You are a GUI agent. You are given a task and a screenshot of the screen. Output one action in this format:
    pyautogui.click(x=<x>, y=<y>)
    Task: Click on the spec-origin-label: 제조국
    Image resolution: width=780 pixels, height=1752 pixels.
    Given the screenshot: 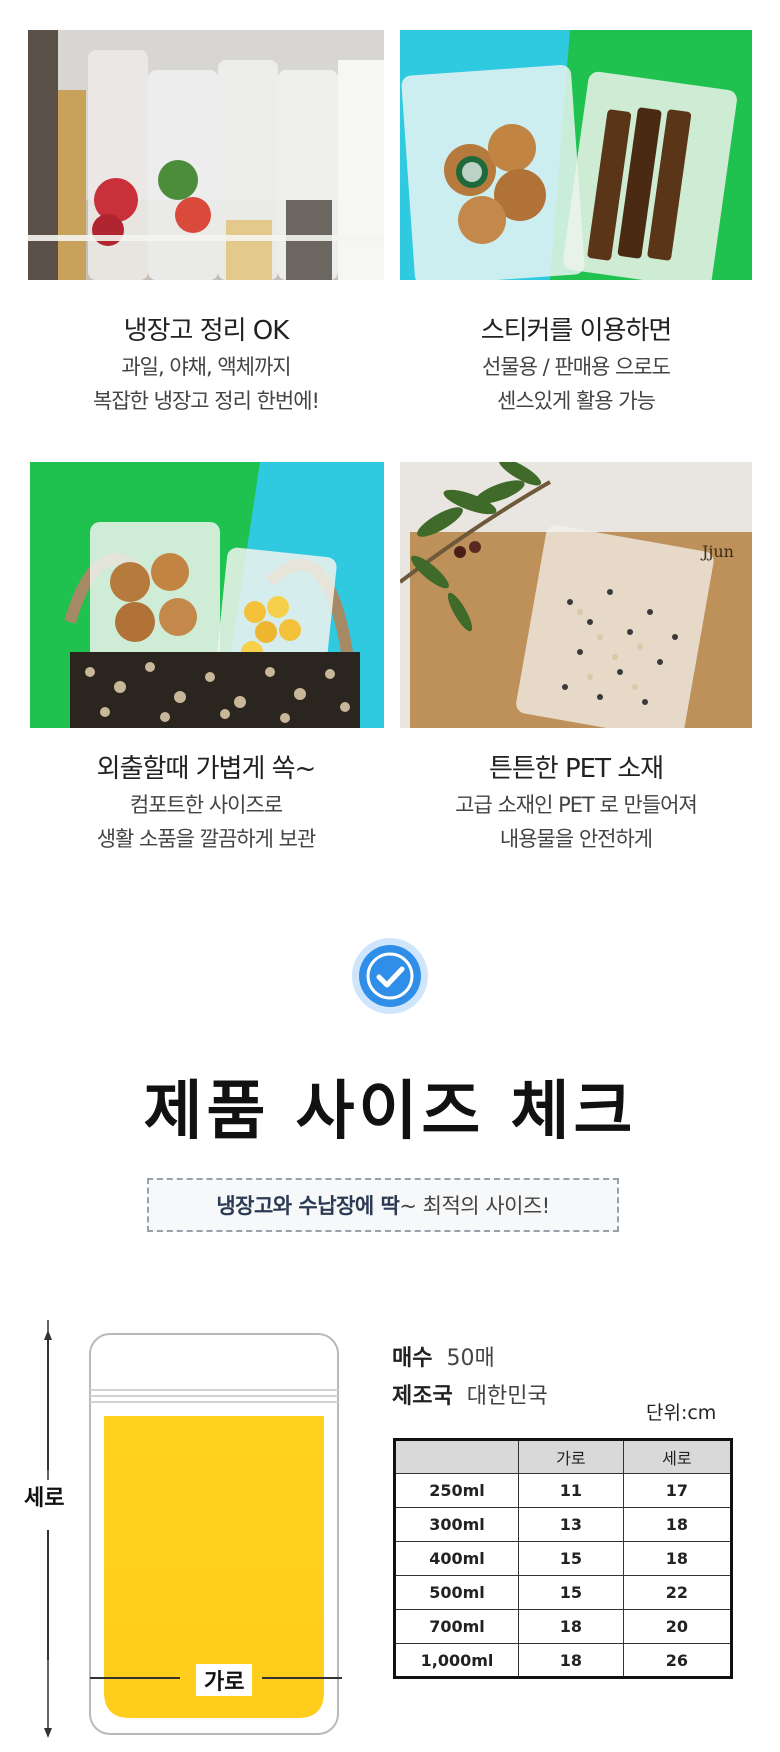 What is the action you would take?
    pyautogui.click(x=422, y=1396)
    